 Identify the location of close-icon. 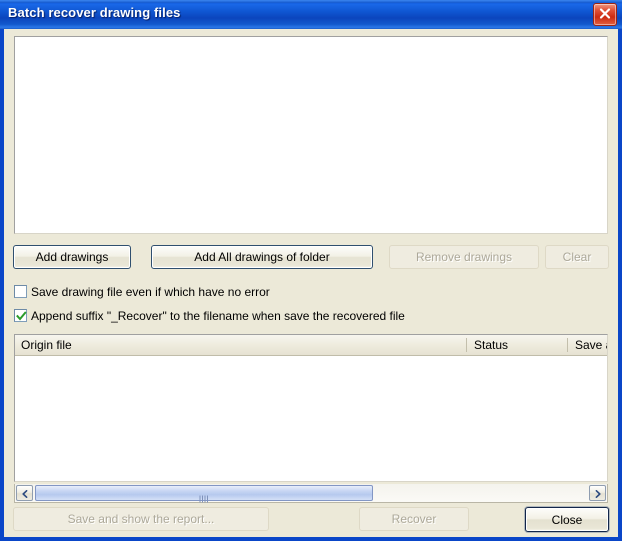
(605, 13).